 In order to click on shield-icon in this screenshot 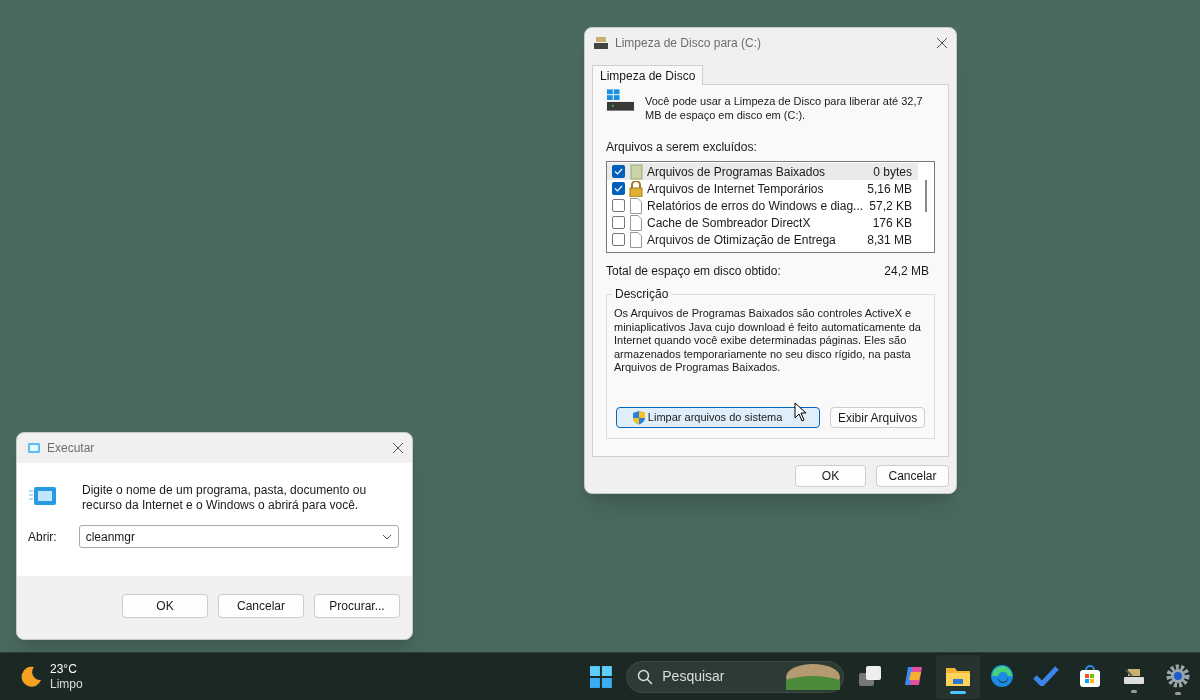, I will do `click(638, 417)`.